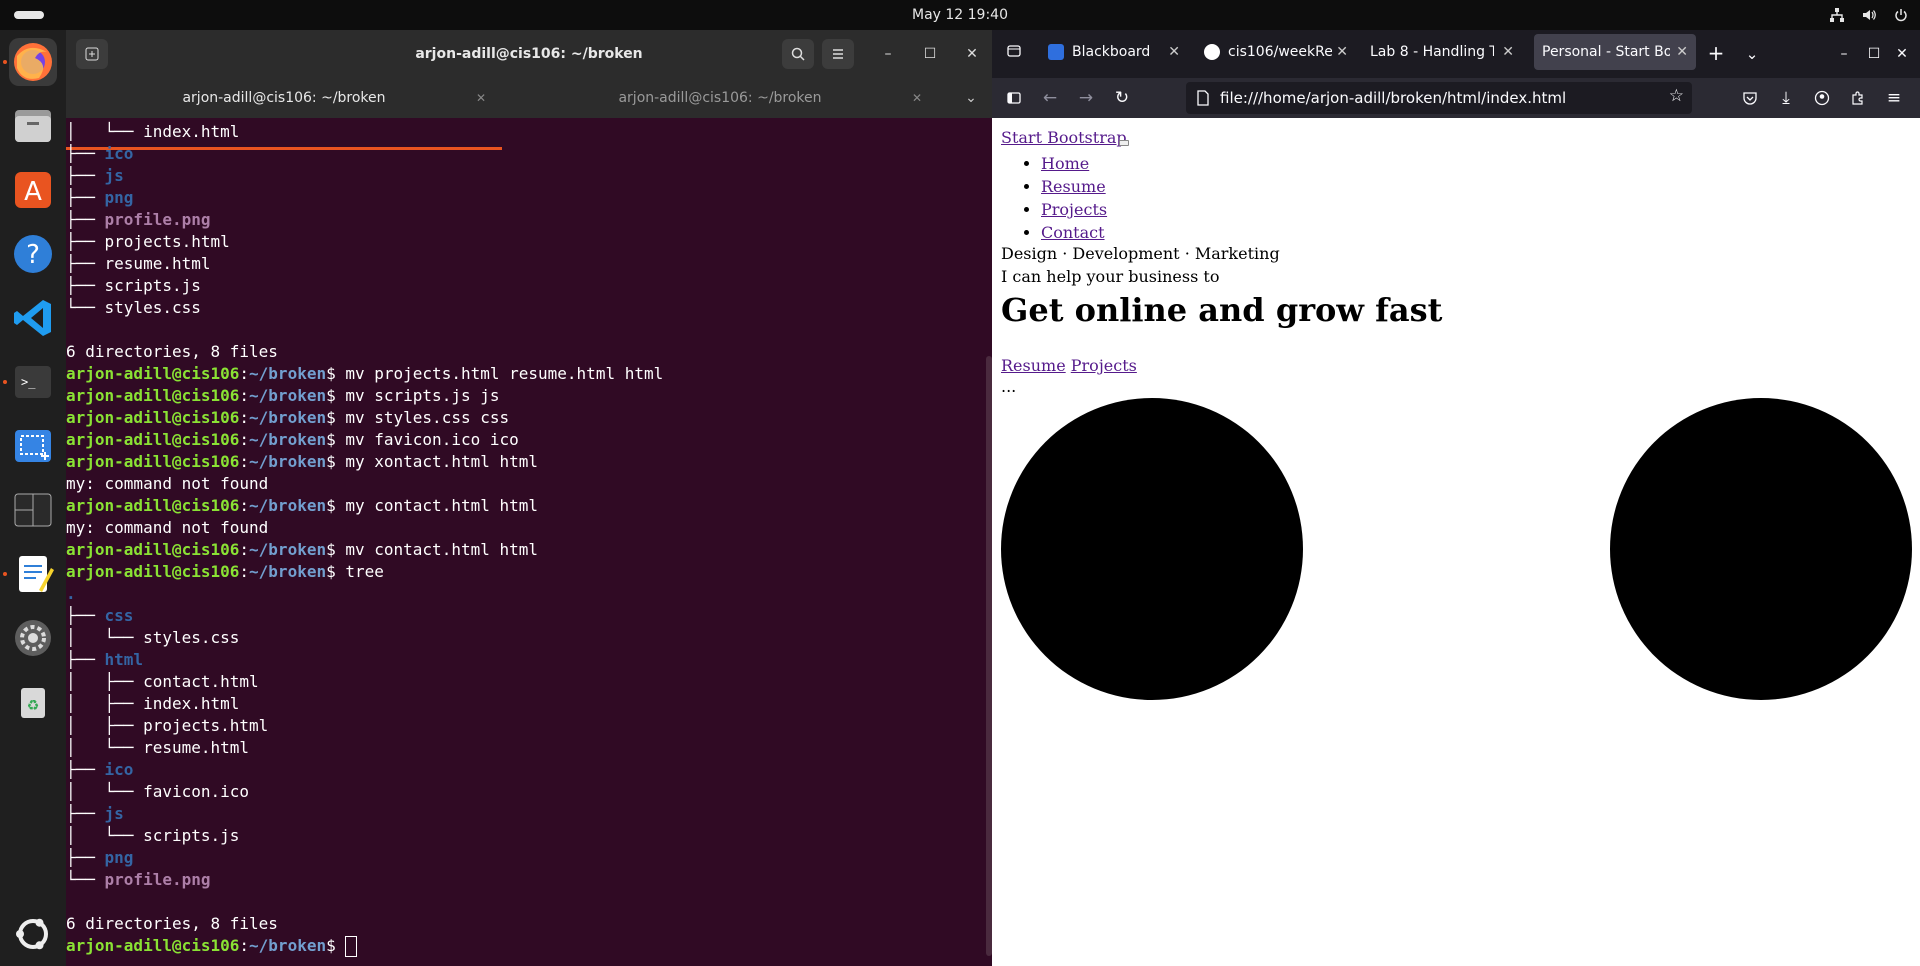 The width and height of the screenshot is (1920, 966). Describe the element at coordinates (33, 382) in the screenshot. I see `terminal-icon: >_` at that location.